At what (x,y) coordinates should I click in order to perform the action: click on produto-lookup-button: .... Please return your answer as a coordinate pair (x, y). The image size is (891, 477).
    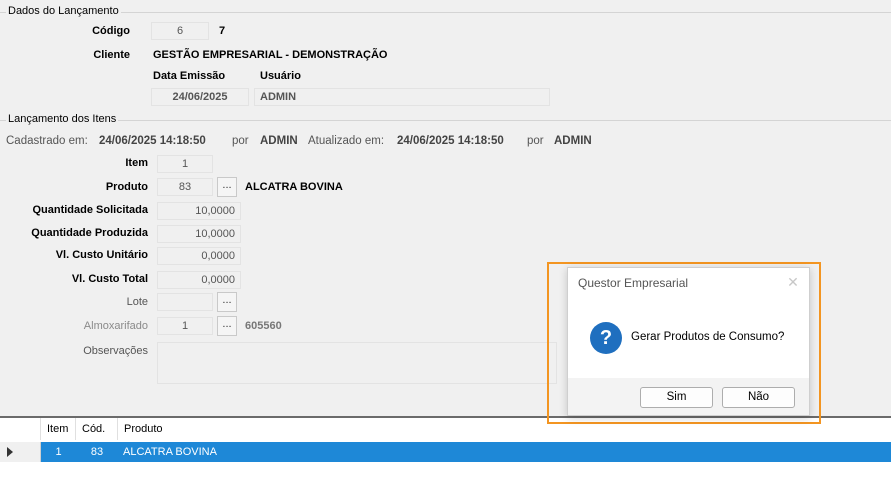
    Looking at the image, I should click on (227, 187).